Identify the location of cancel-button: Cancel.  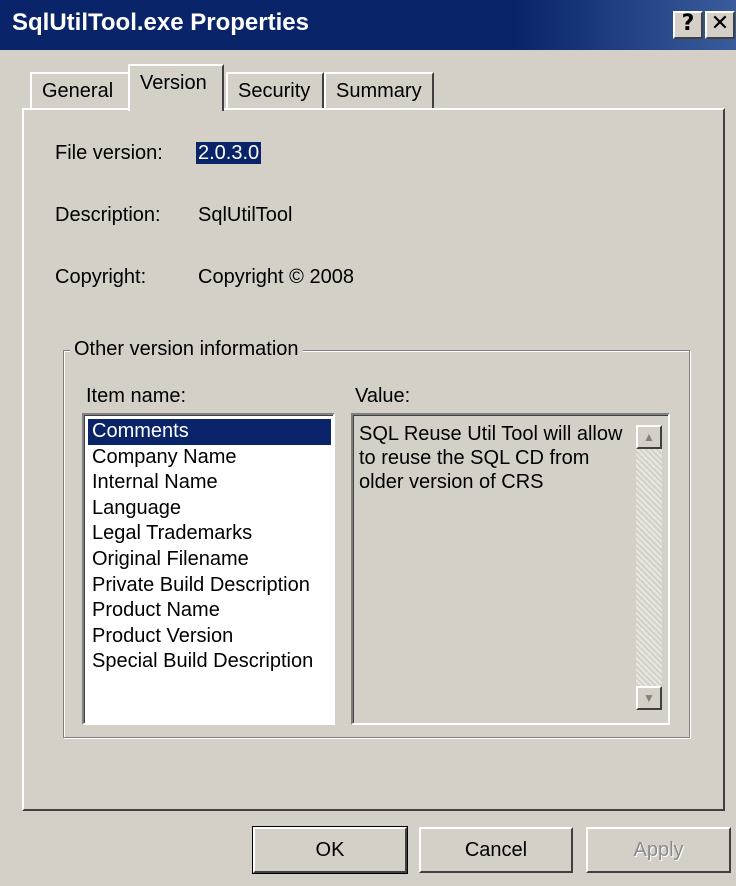
(496, 850).